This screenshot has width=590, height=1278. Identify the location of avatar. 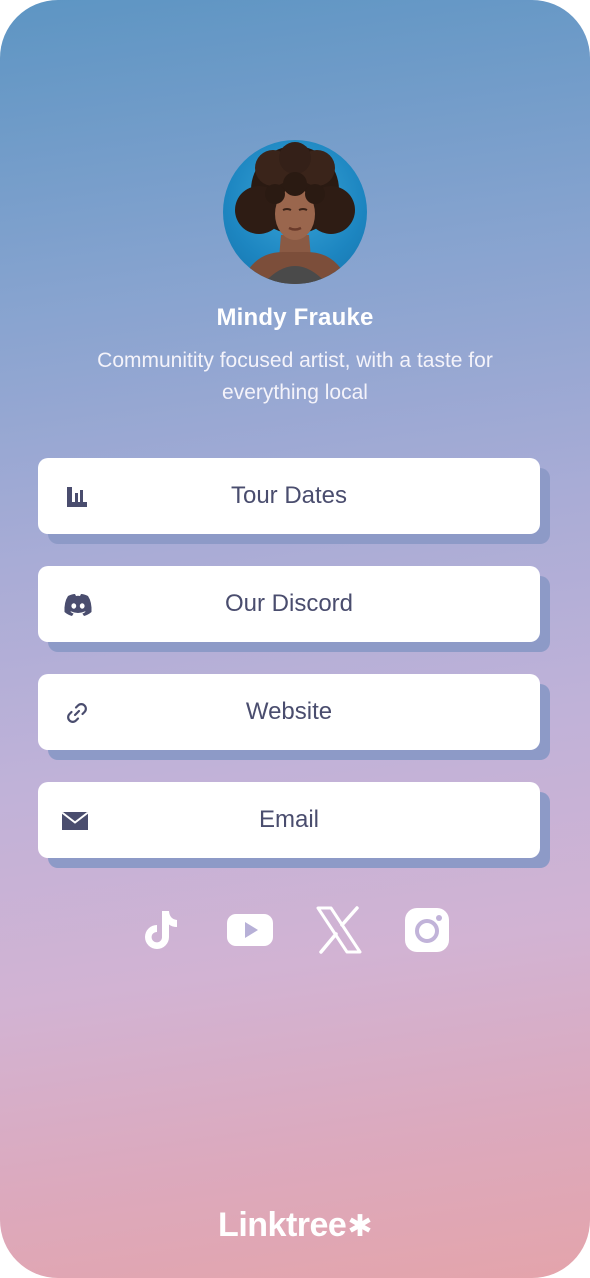
(295, 212).